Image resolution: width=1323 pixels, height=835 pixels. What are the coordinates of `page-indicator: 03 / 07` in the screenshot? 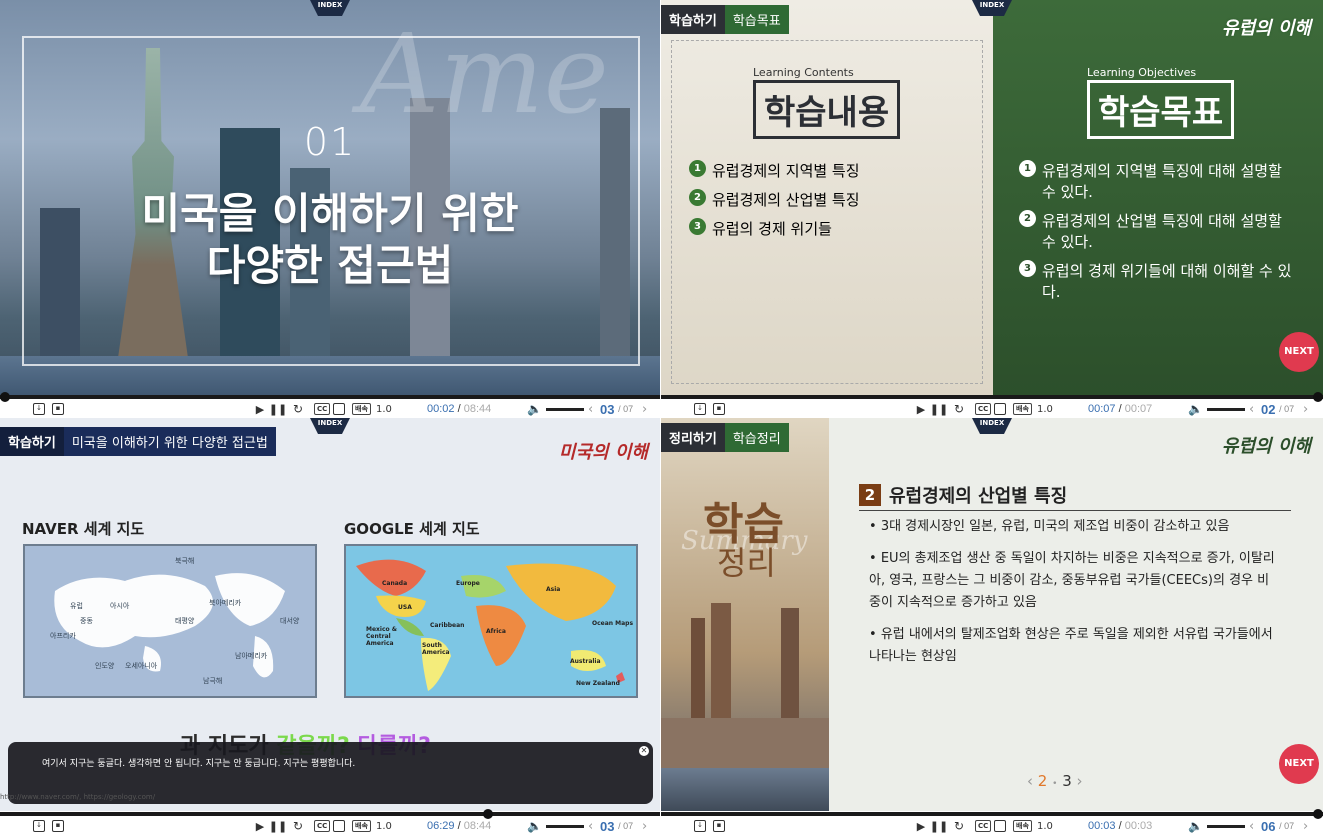 It's located at (617, 409).